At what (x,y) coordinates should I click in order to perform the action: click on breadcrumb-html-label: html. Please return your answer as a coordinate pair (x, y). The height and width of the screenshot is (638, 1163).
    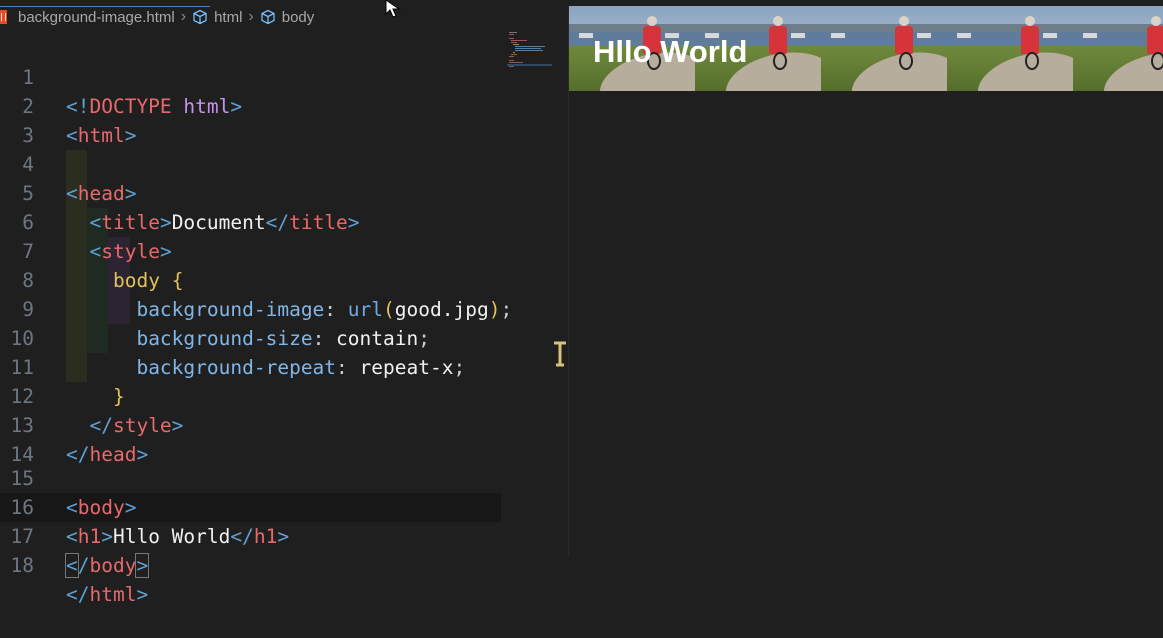
    Looking at the image, I should click on (228, 17).